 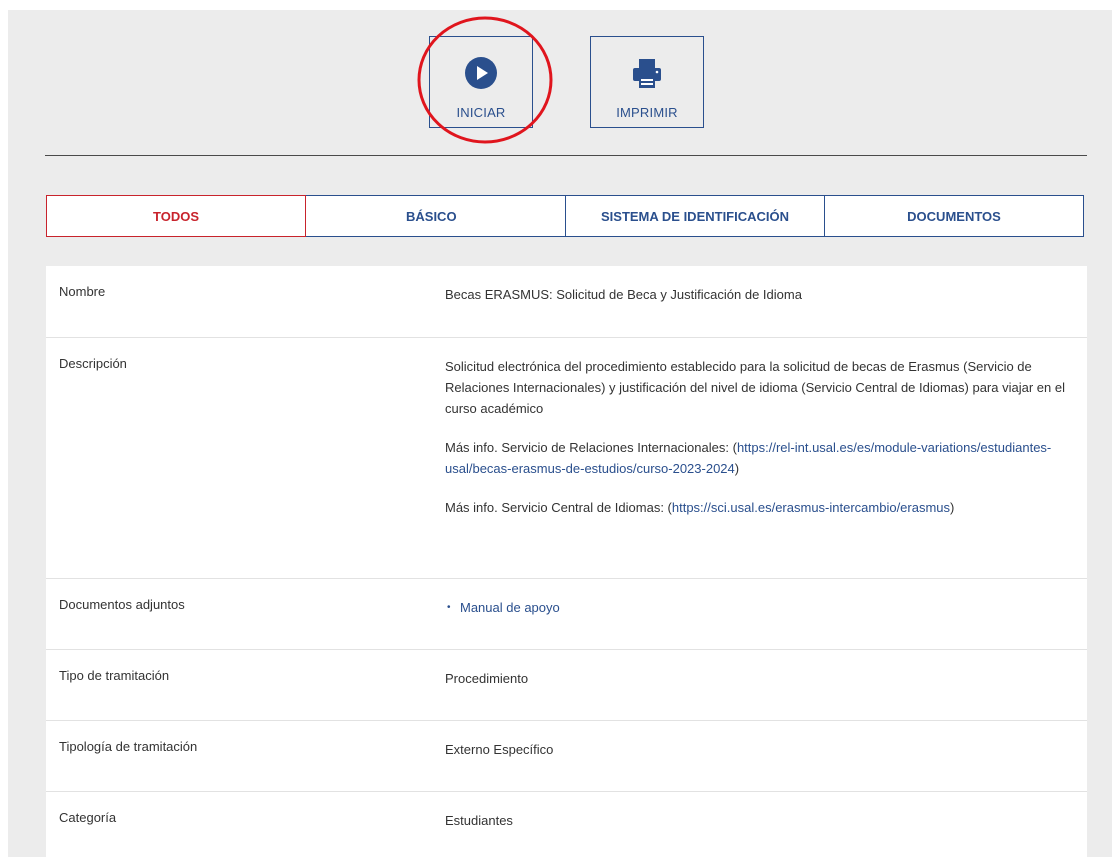 What do you see at coordinates (481, 112) in the screenshot?
I see `start-button-label: INICIAR` at bounding box center [481, 112].